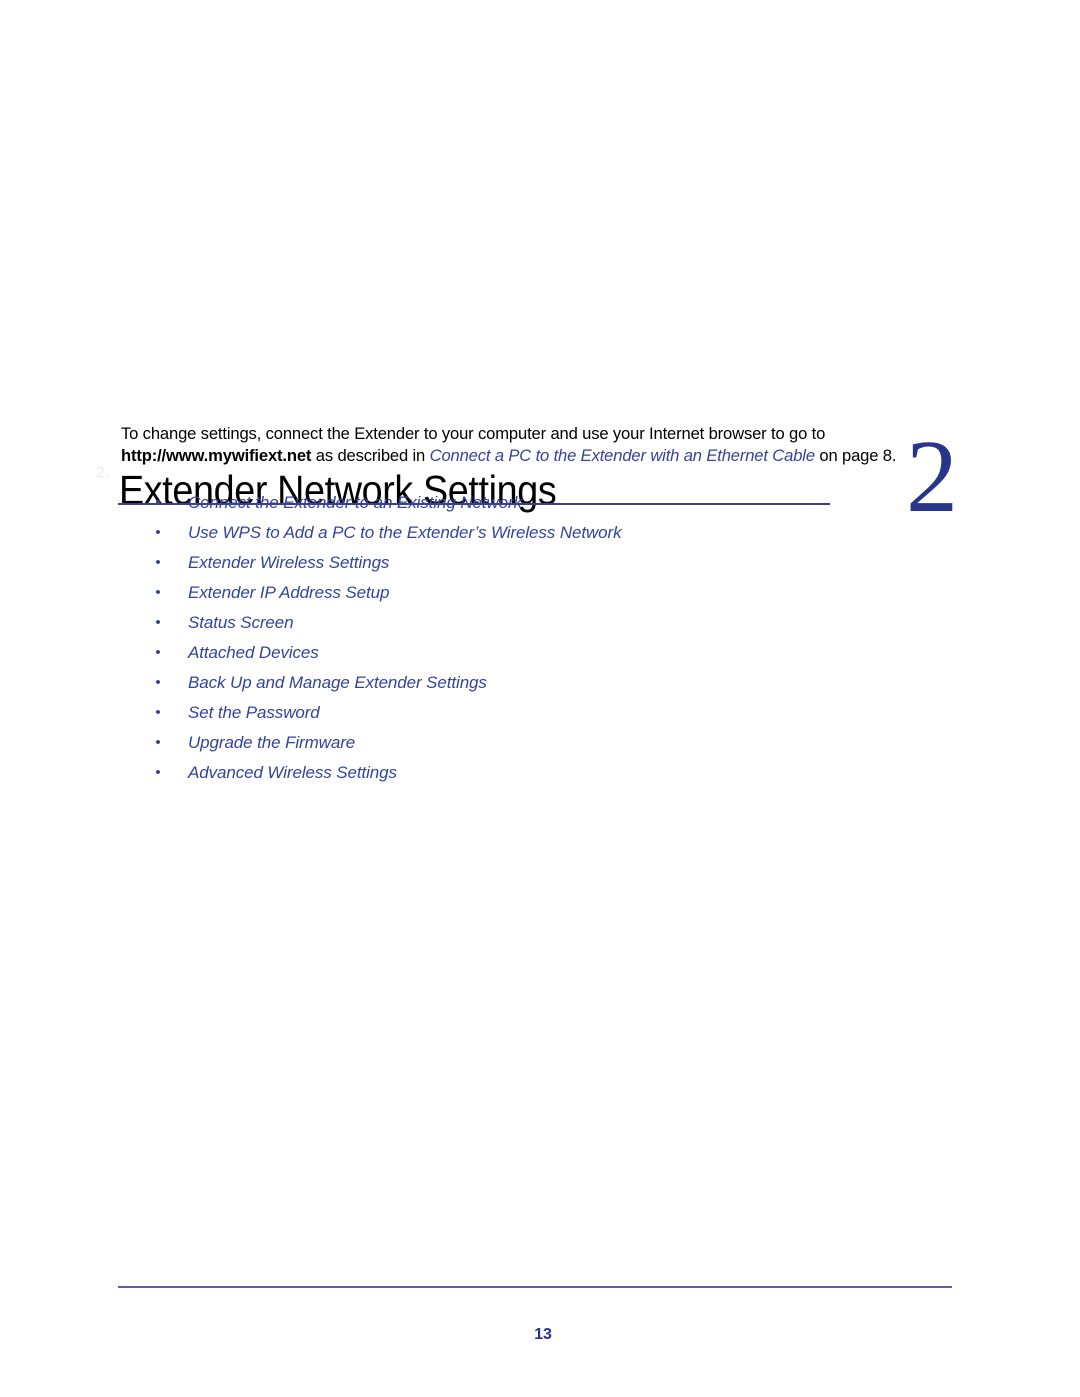 The image size is (1080, 1397). I want to click on list-item: • Upgrade the Firmware, so click(550, 743).